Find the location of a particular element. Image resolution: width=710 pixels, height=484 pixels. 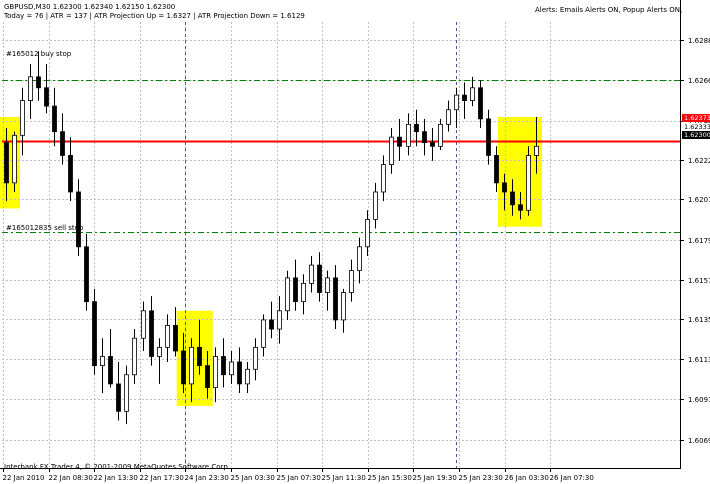

sell-stop-label: #165012835 sell stop is located at coordinates (44, 228).